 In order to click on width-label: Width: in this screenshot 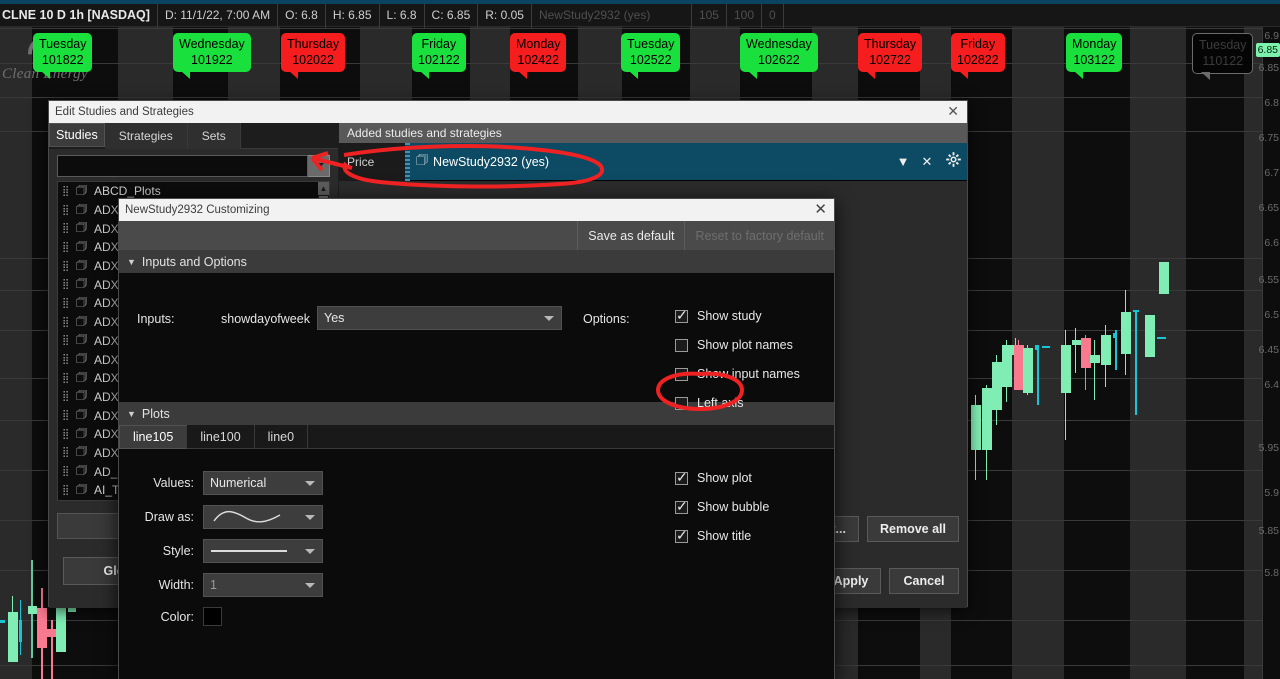, I will do `click(176, 585)`.